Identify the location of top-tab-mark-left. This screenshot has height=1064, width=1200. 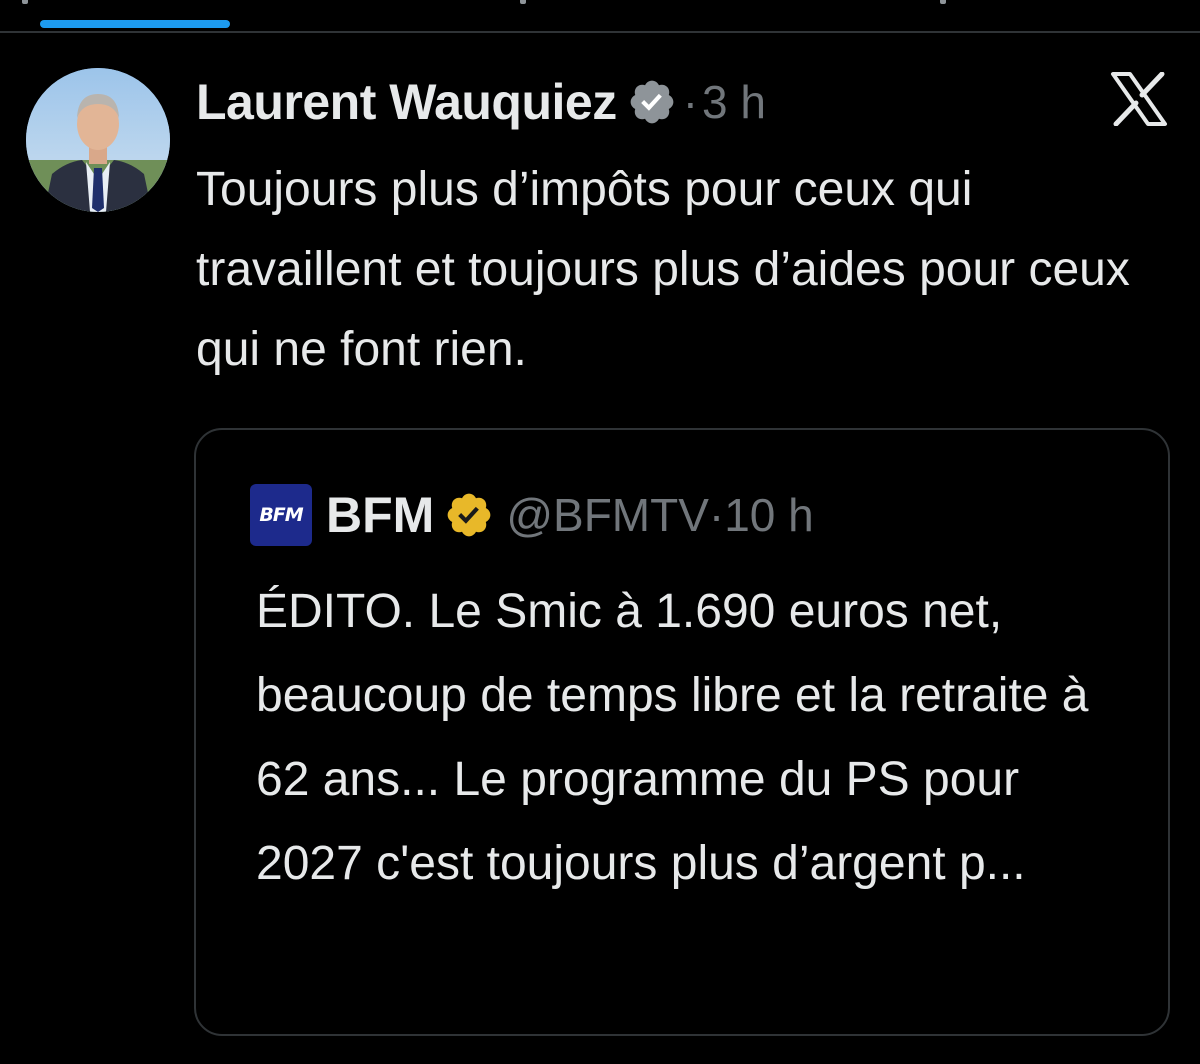
(25, 2).